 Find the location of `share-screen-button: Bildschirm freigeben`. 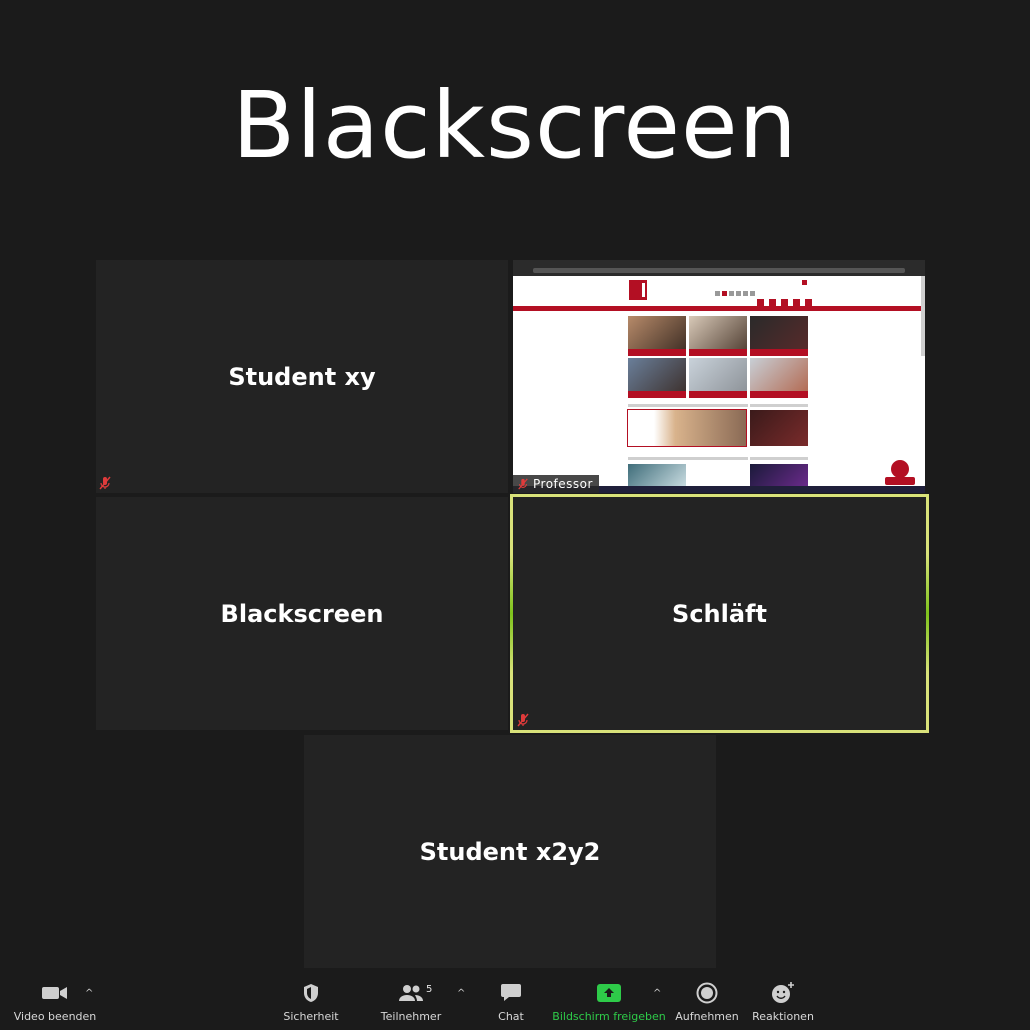

share-screen-button: Bildschirm freigeben is located at coordinates (609, 1002).